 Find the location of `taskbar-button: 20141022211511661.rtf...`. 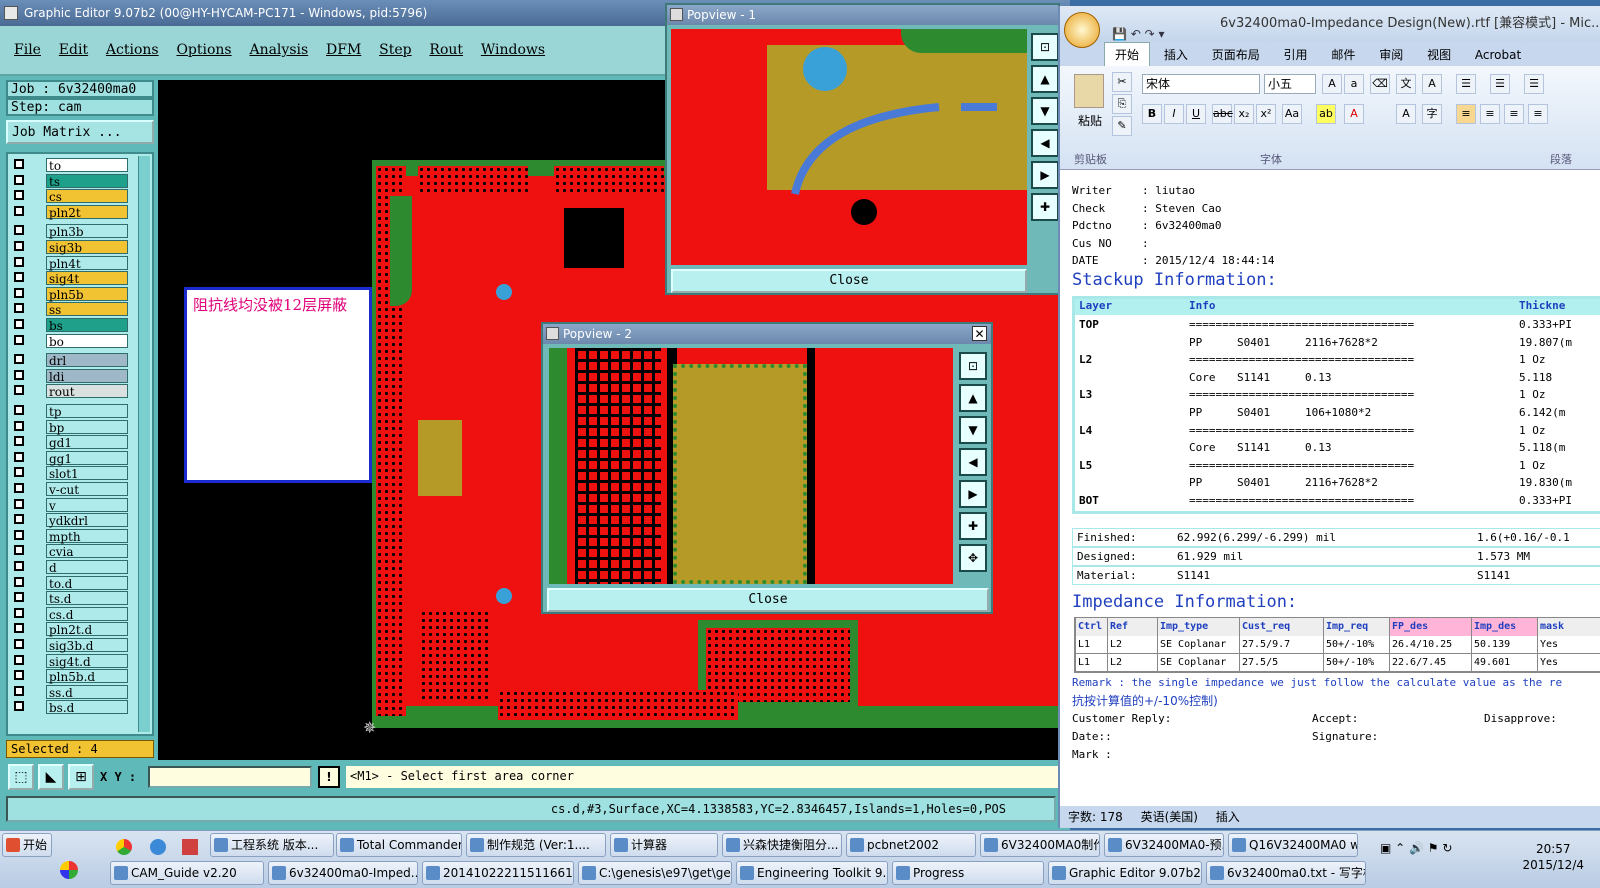

taskbar-button: 20141022211511661.rtf... is located at coordinates (498, 873).